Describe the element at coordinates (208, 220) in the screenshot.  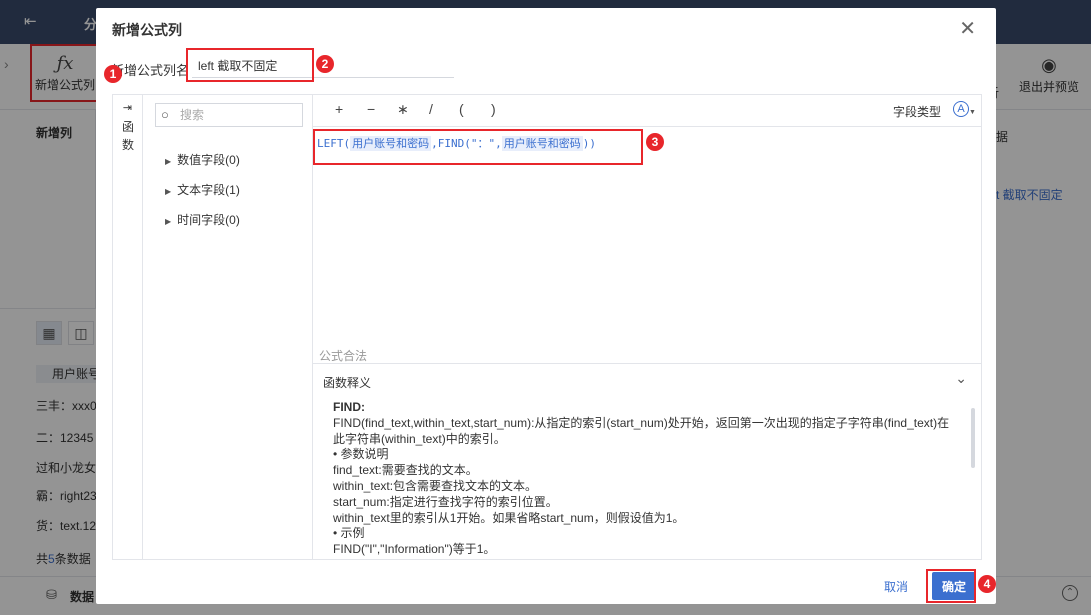
I see `tree-item-label: 时间字段(0)` at that location.